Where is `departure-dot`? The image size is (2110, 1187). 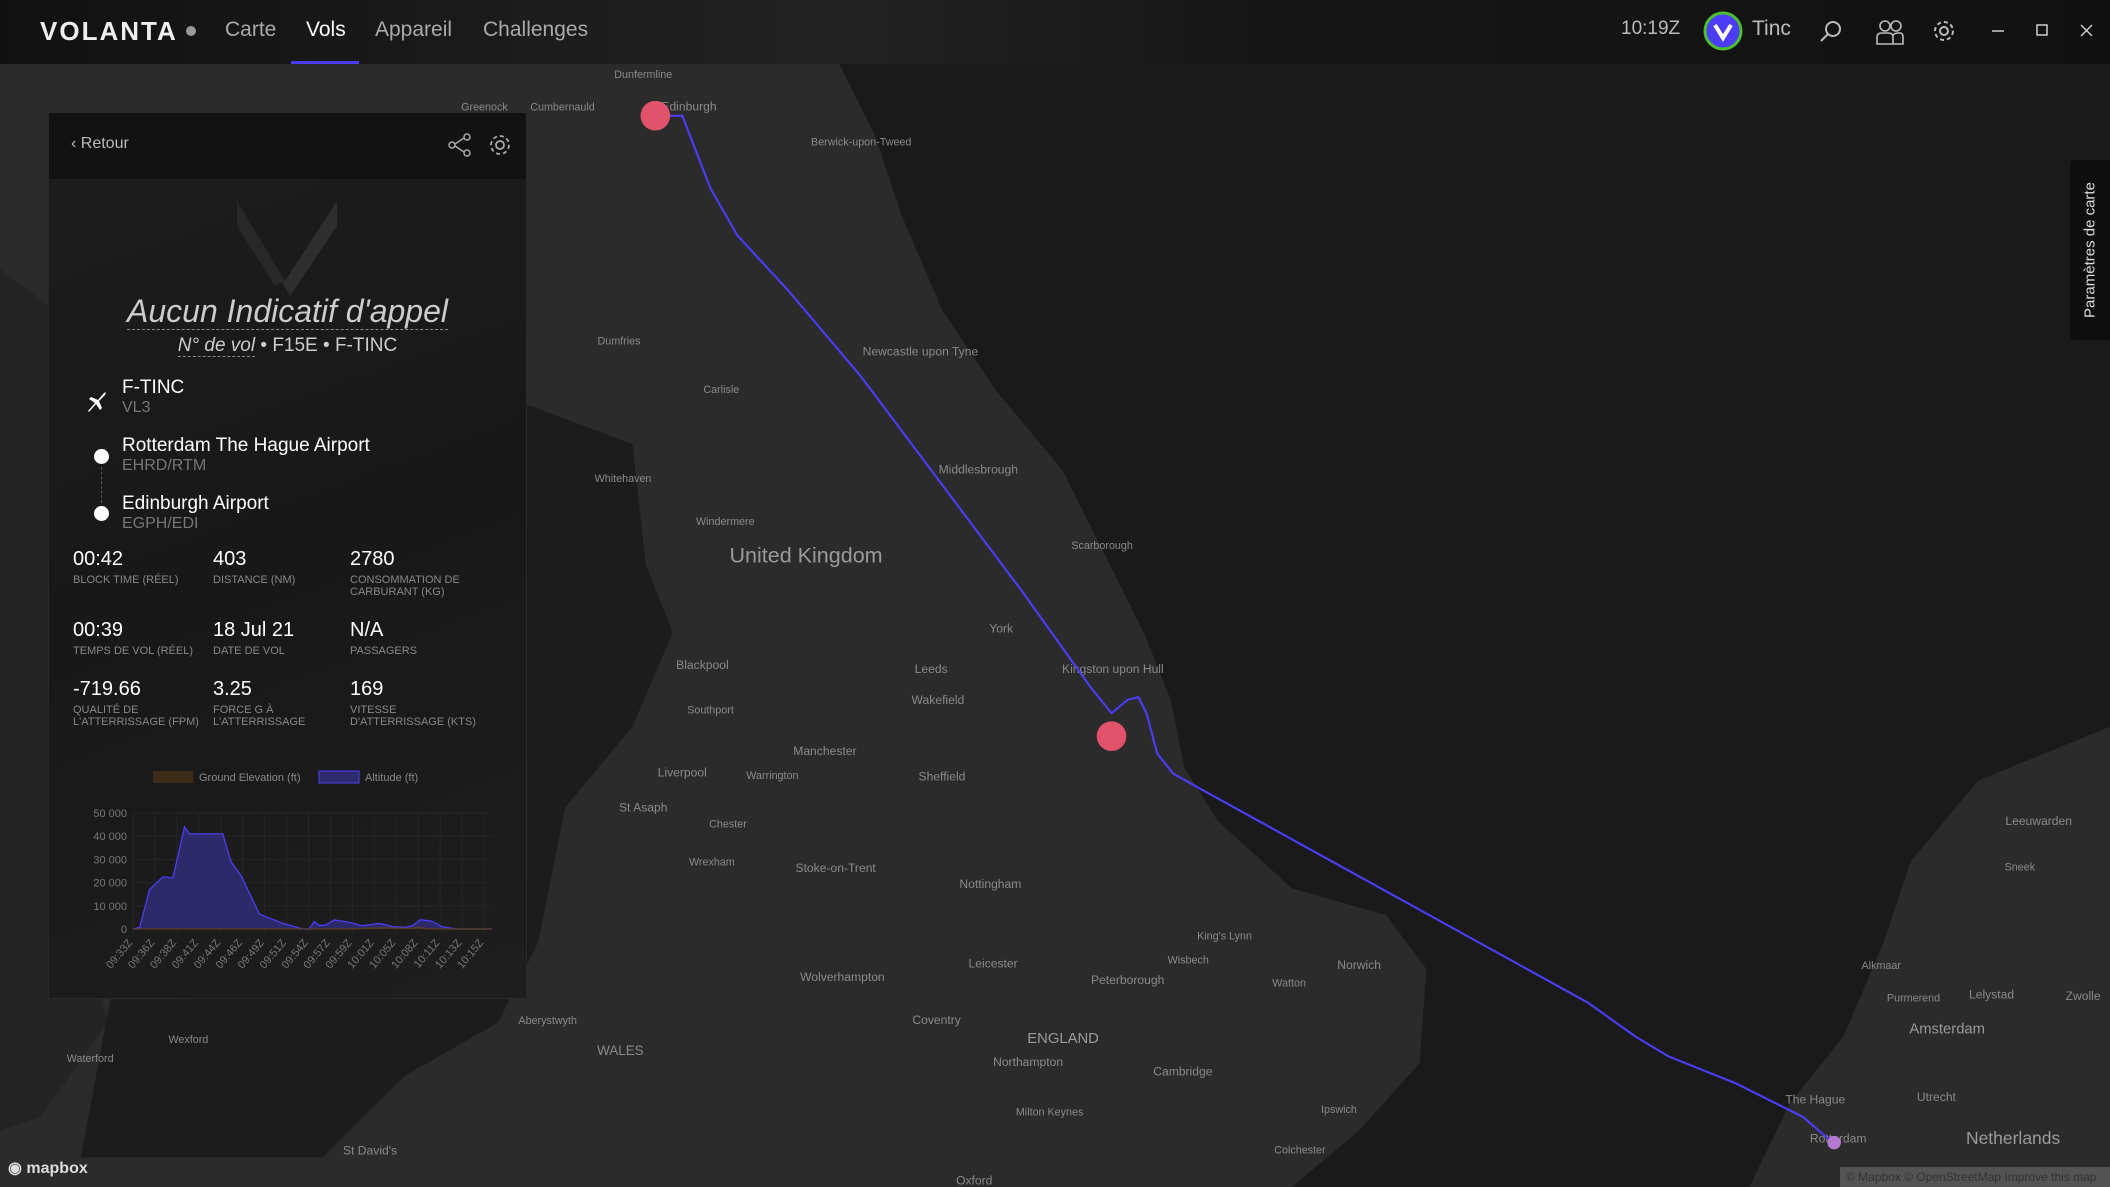
departure-dot is located at coordinates (101, 456).